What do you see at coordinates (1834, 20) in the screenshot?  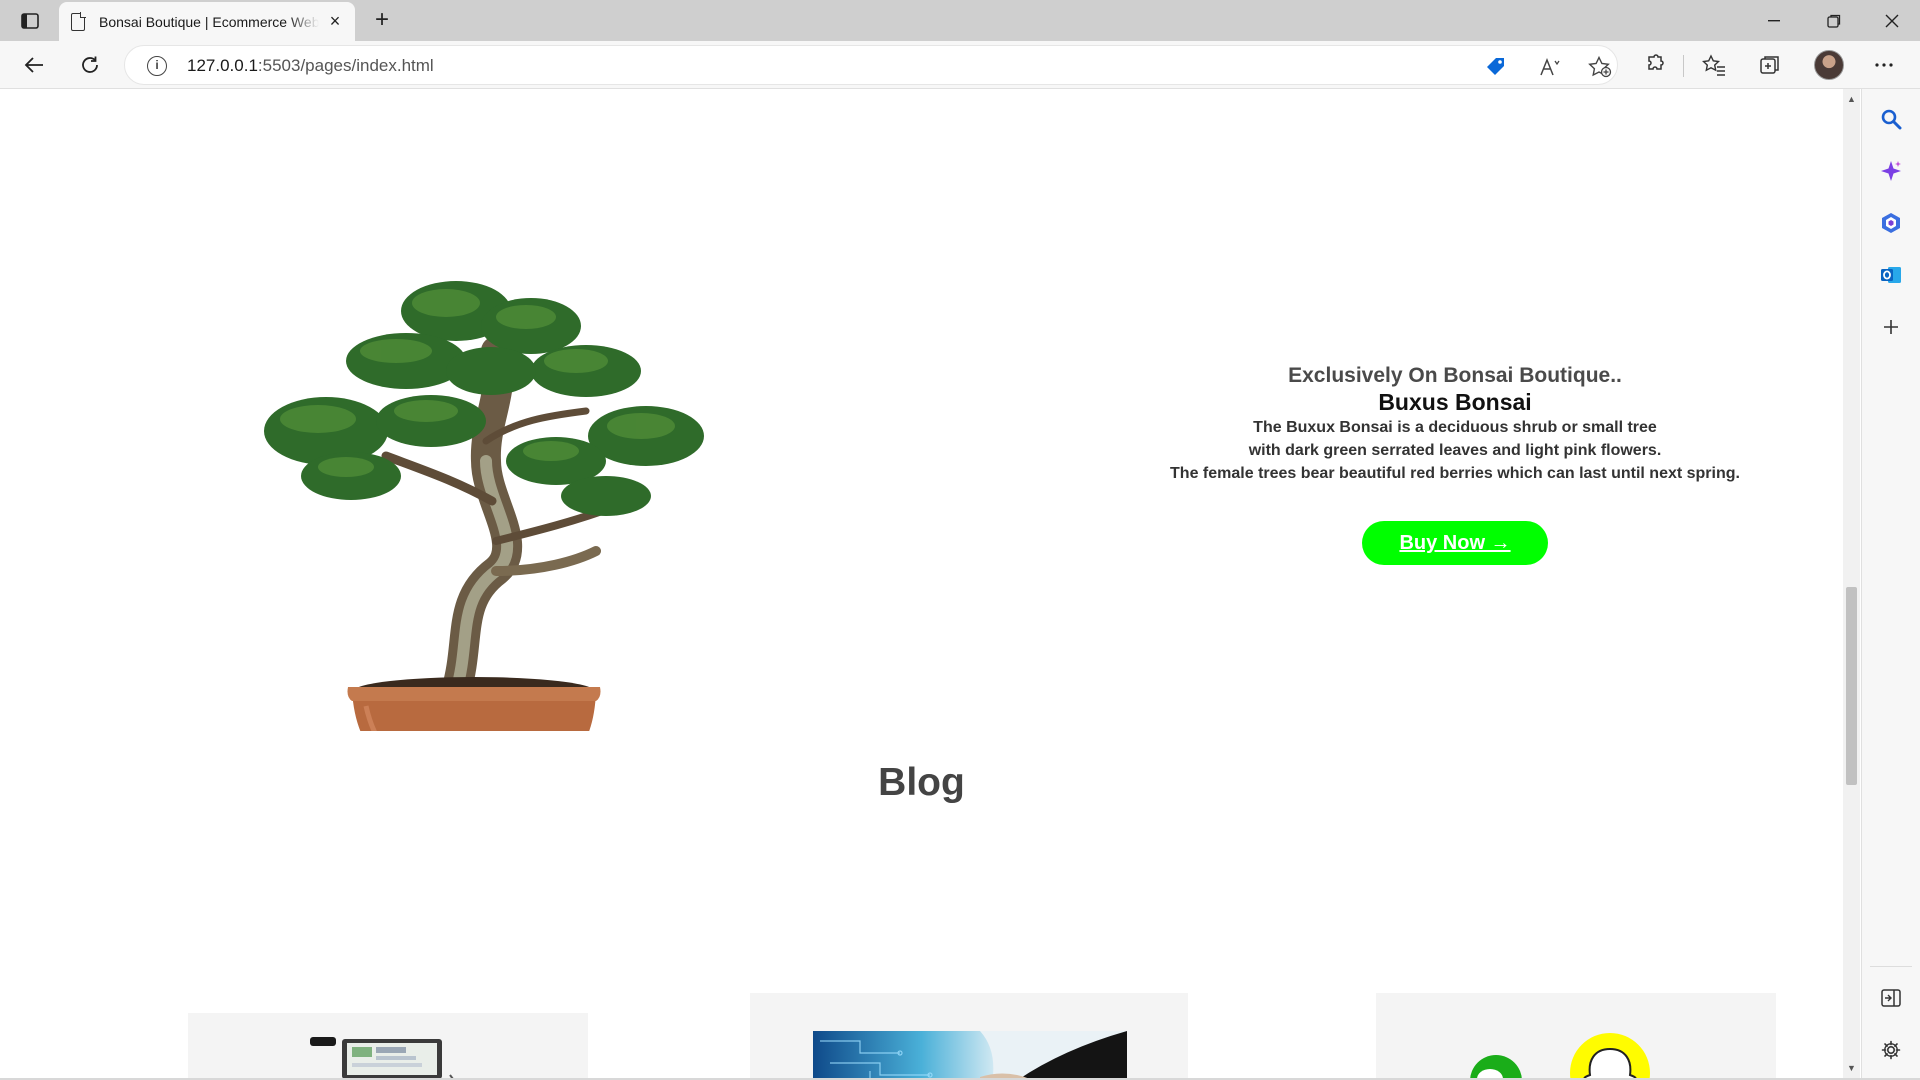 I see `restore-button` at bounding box center [1834, 20].